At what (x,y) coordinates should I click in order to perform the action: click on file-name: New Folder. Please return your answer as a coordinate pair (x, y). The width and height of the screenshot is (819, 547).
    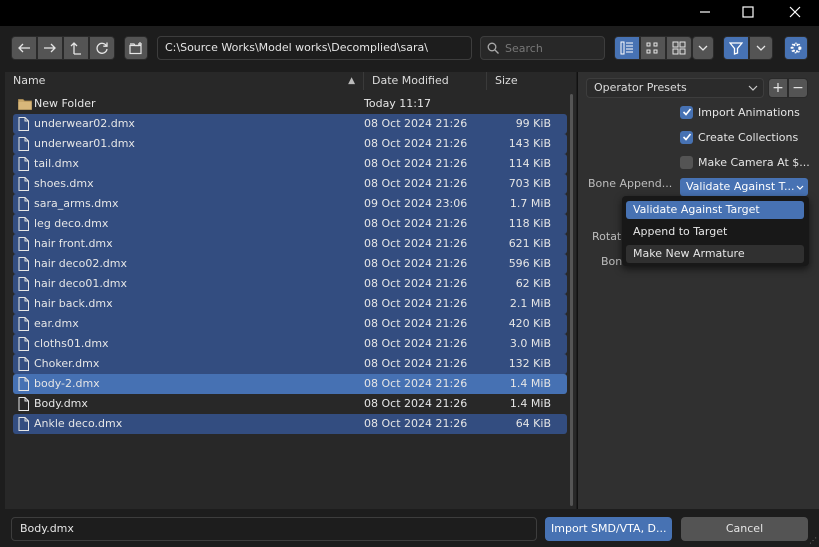
    Looking at the image, I should click on (65, 103).